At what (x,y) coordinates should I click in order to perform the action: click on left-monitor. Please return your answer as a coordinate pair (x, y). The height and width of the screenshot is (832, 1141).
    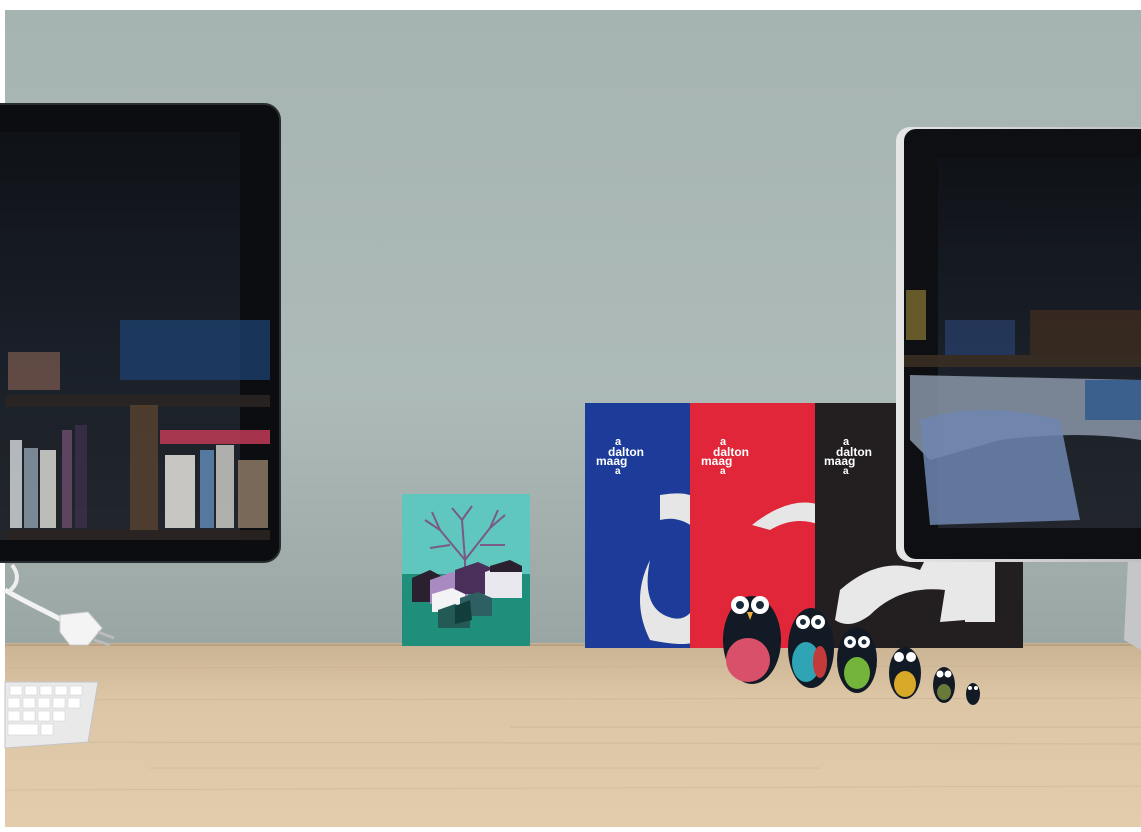
    Looking at the image, I should click on (140, 333).